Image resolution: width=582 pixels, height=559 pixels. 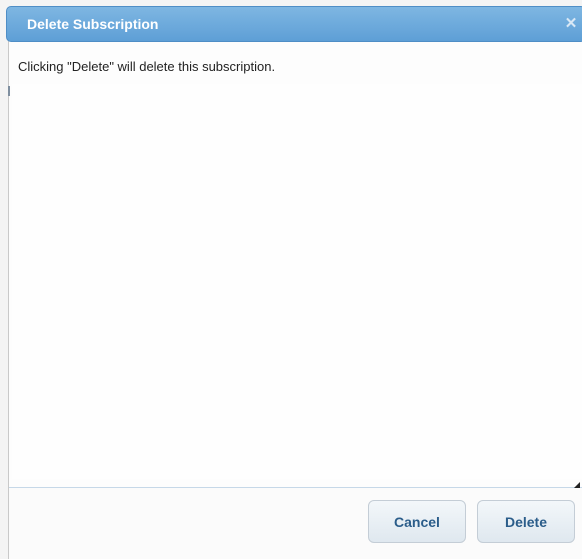 I want to click on close-icon: ✕, so click(x=571, y=24).